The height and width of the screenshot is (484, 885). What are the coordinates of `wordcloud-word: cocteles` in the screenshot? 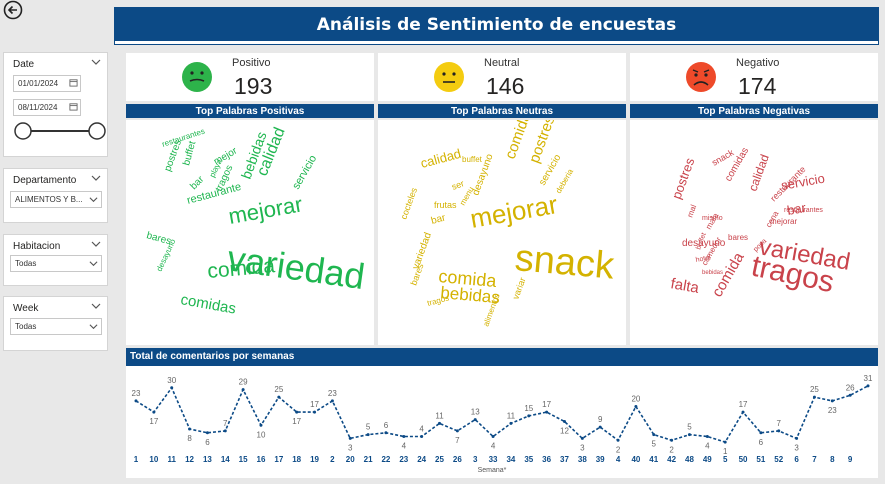 It's located at (408, 203).